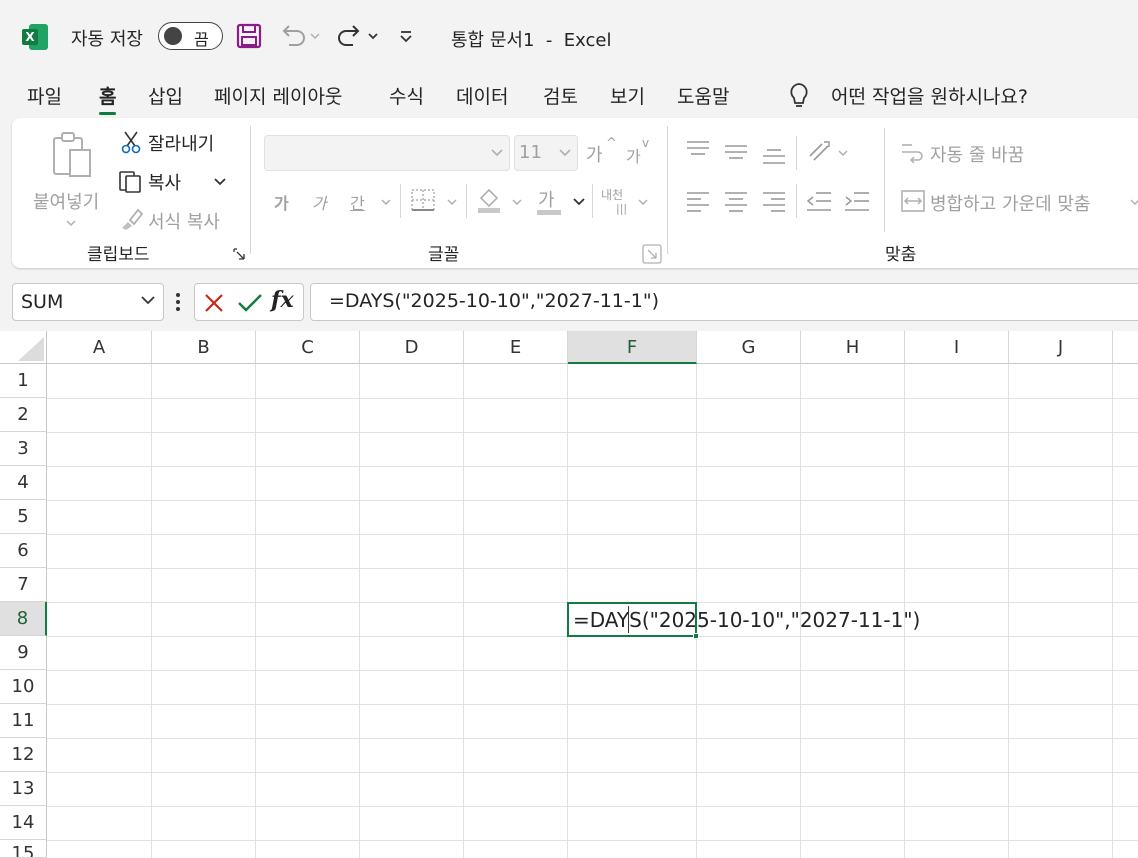 The height and width of the screenshot is (858, 1138). What do you see at coordinates (799, 98) in the screenshot?
I see `lightbulb-icon` at bounding box center [799, 98].